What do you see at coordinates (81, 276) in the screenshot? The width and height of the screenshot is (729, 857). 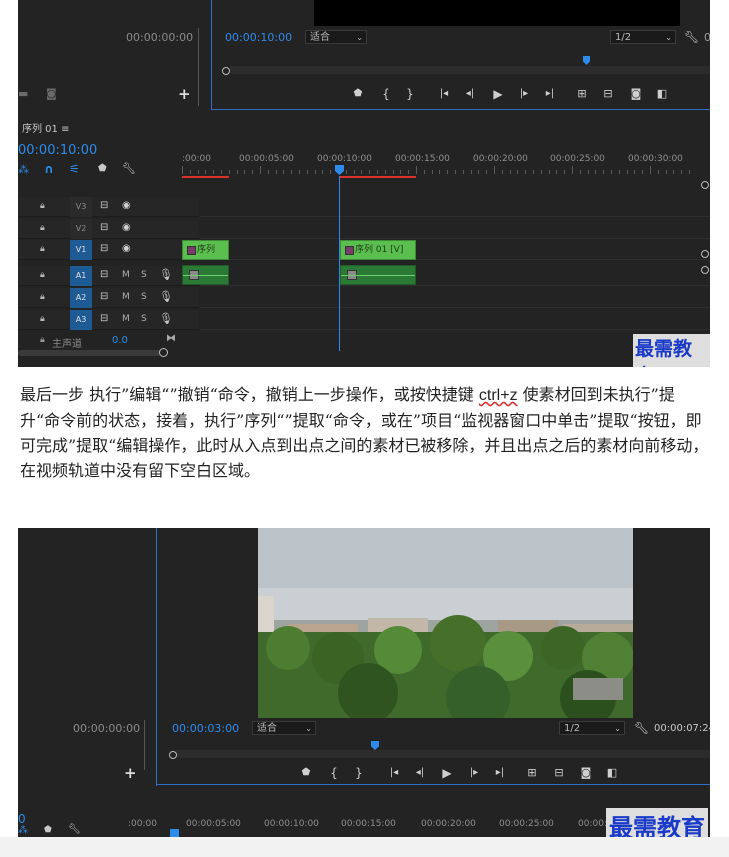 I see `track-target-toggle: A1` at bounding box center [81, 276].